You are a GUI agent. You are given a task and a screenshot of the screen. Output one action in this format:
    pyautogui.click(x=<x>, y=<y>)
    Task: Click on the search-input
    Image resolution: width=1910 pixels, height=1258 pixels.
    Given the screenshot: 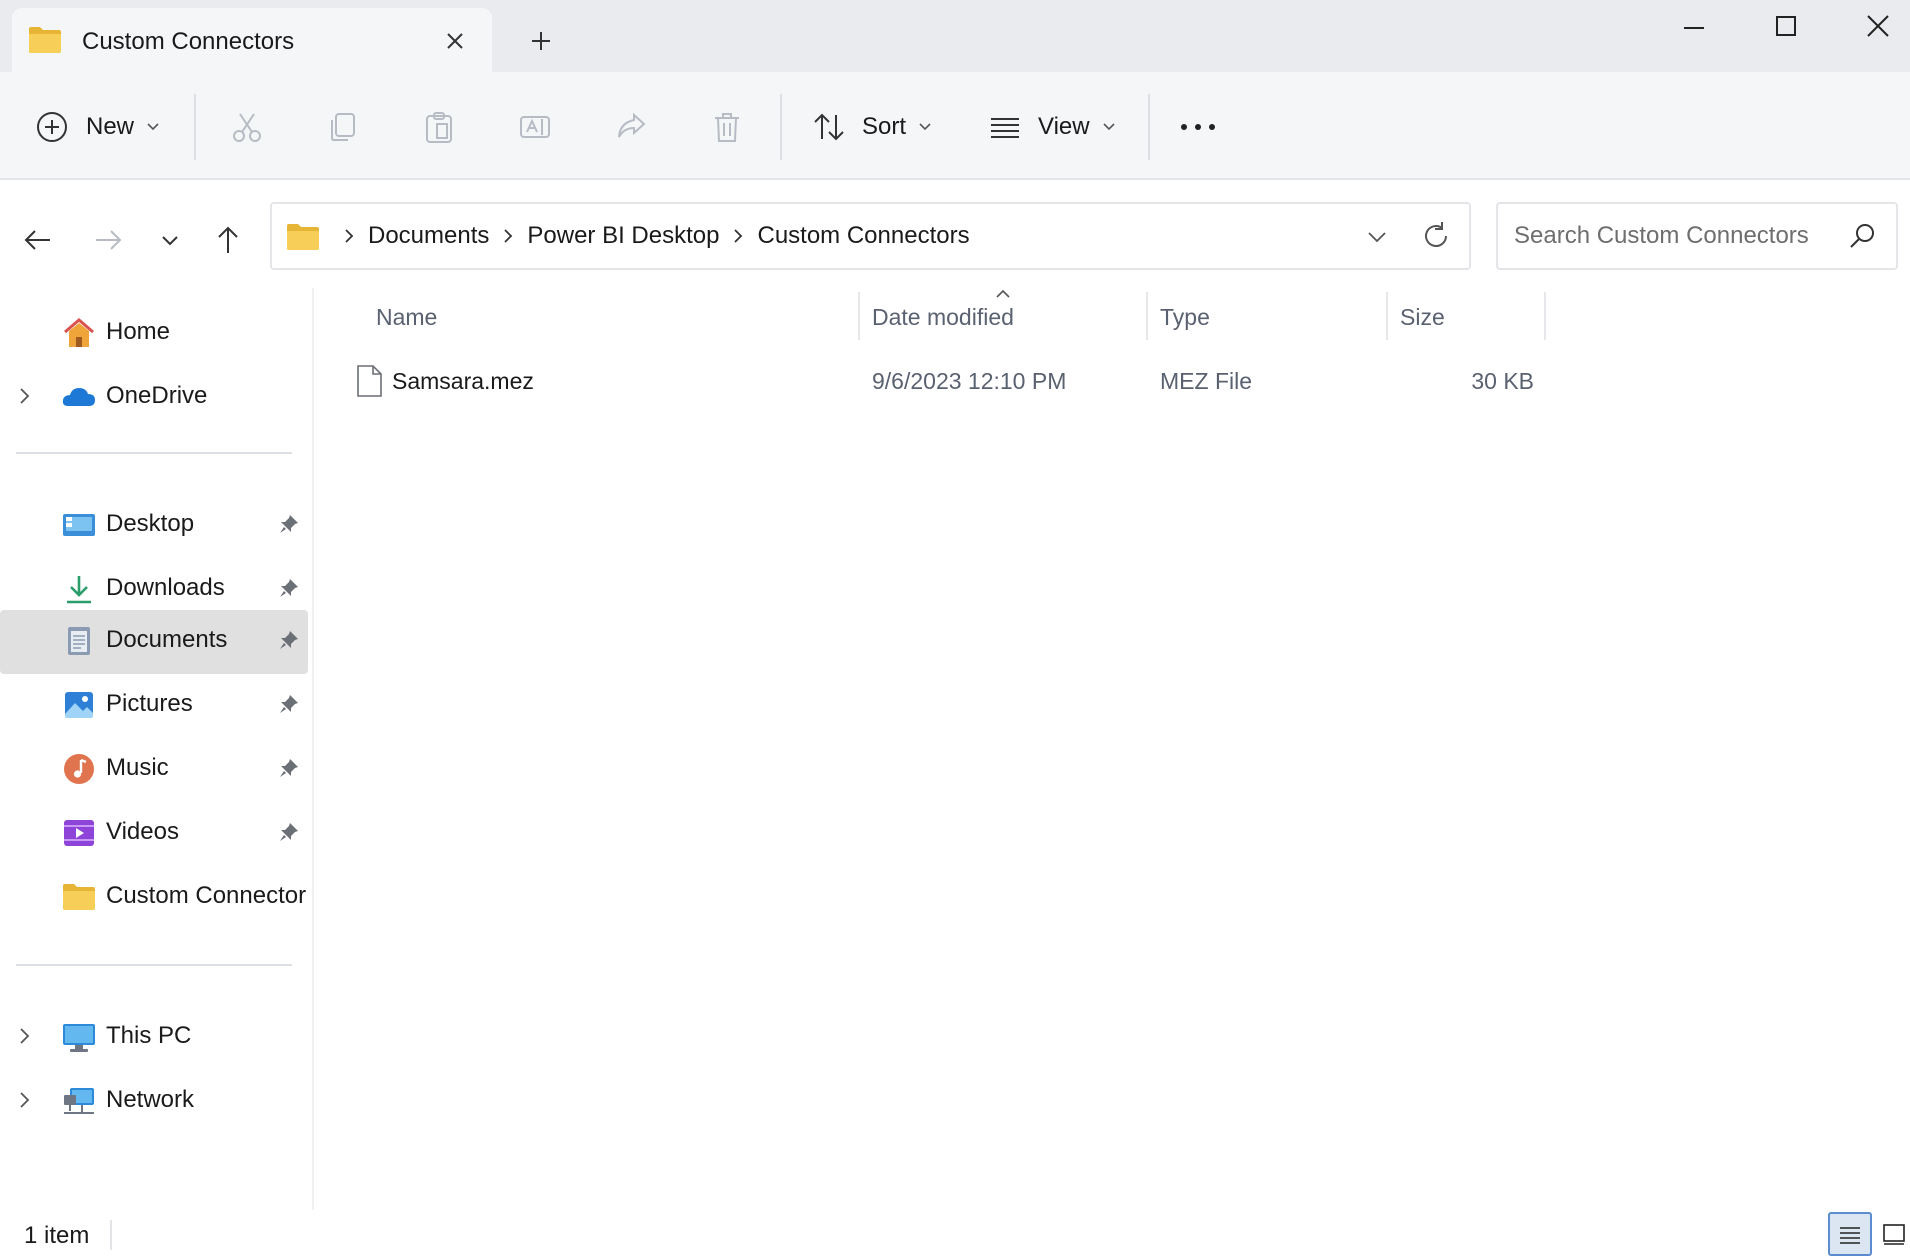 What is the action you would take?
    pyautogui.click(x=1674, y=236)
    